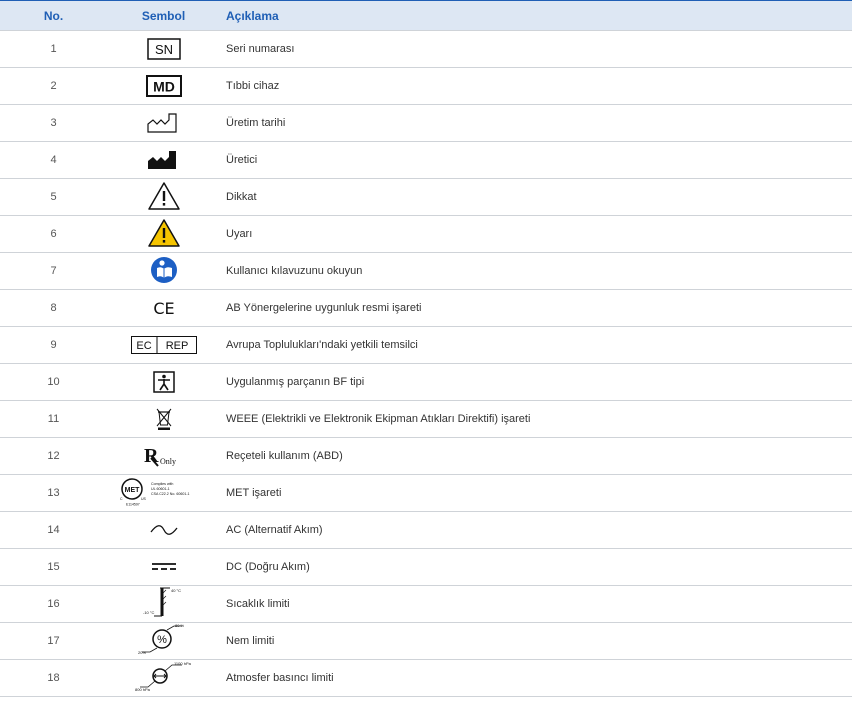  What do you see at coordinates (160, 489) in the screenshot?
I see `svg-text: UL 60601-1` at bounding box center [160, 489].